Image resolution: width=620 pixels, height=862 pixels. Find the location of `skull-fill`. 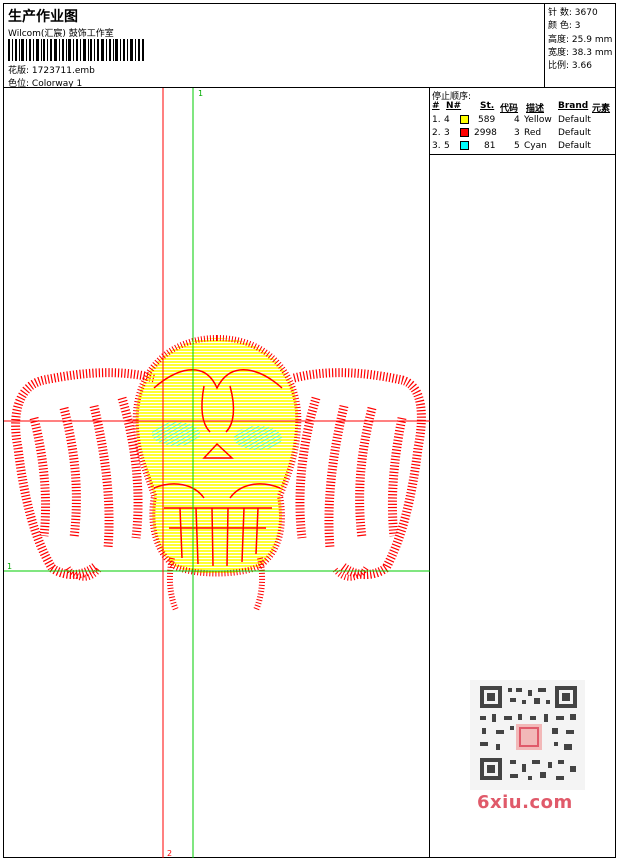

skull-fill is located at coordinates (217, 455).